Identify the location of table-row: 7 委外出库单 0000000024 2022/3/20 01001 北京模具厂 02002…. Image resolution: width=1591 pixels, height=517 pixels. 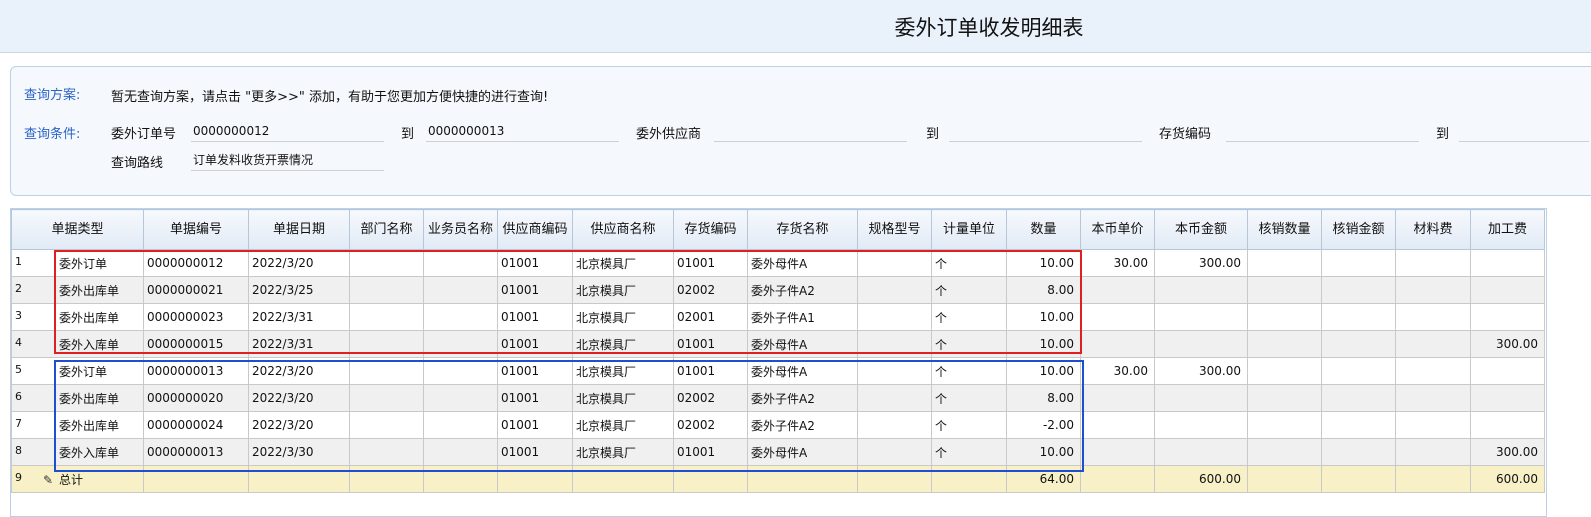
(778, 425).